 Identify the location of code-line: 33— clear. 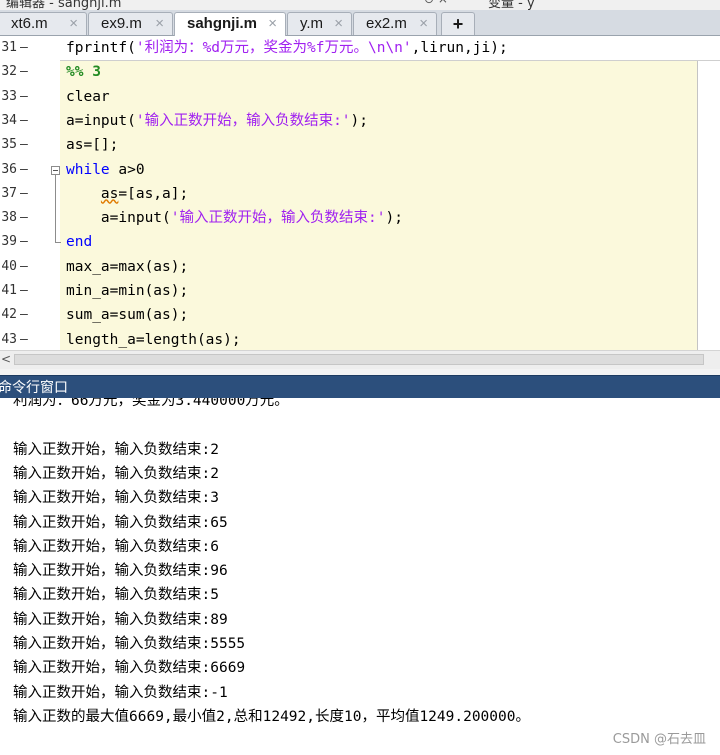
(360, 97).